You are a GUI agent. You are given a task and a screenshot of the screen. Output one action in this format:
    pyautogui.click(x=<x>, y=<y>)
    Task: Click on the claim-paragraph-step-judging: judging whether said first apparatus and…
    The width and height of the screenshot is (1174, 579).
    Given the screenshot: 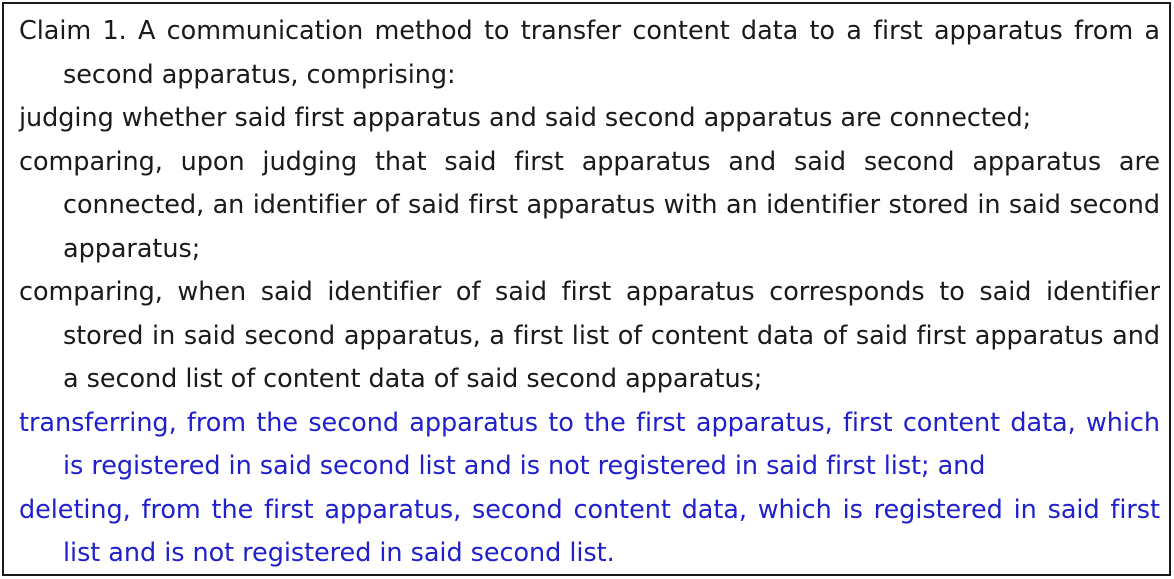 What is the action you would take?
    pyautogui.click(x=525, y=118)
    